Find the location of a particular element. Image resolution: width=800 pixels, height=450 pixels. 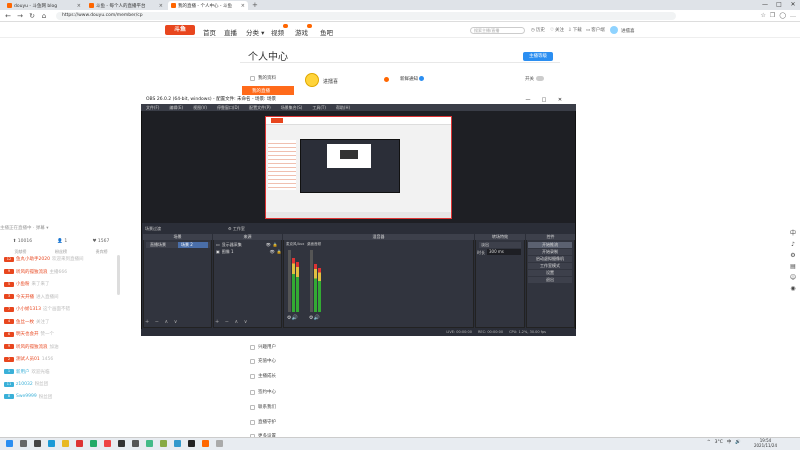

collections-icon: ❐ is located at coordinates (772, 15).